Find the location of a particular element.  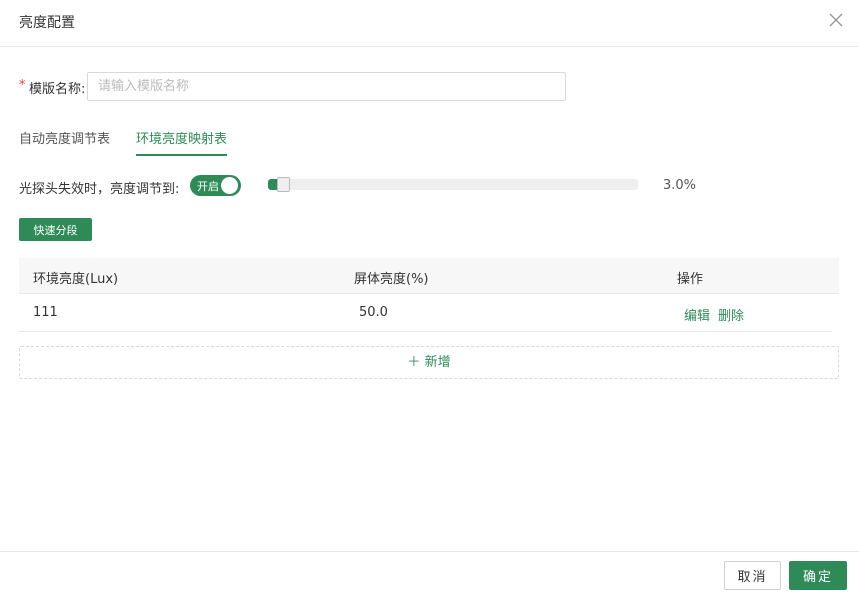

template-name-input is located at coordinates (326, 86).